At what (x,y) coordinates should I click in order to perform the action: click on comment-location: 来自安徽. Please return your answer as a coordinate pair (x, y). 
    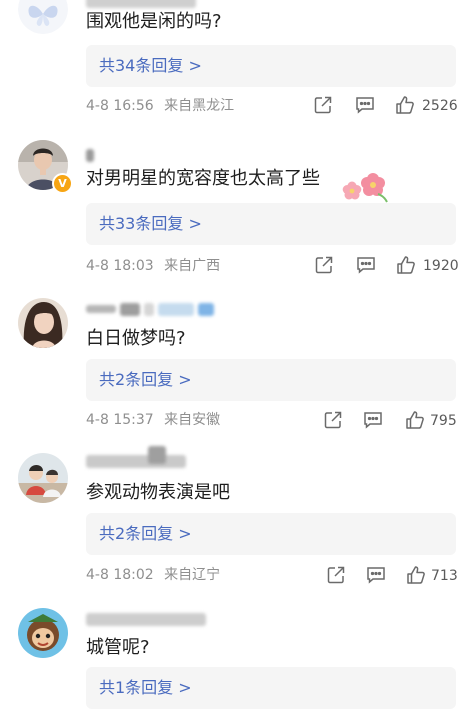
    Looking at the image, I should click on (192, 420).